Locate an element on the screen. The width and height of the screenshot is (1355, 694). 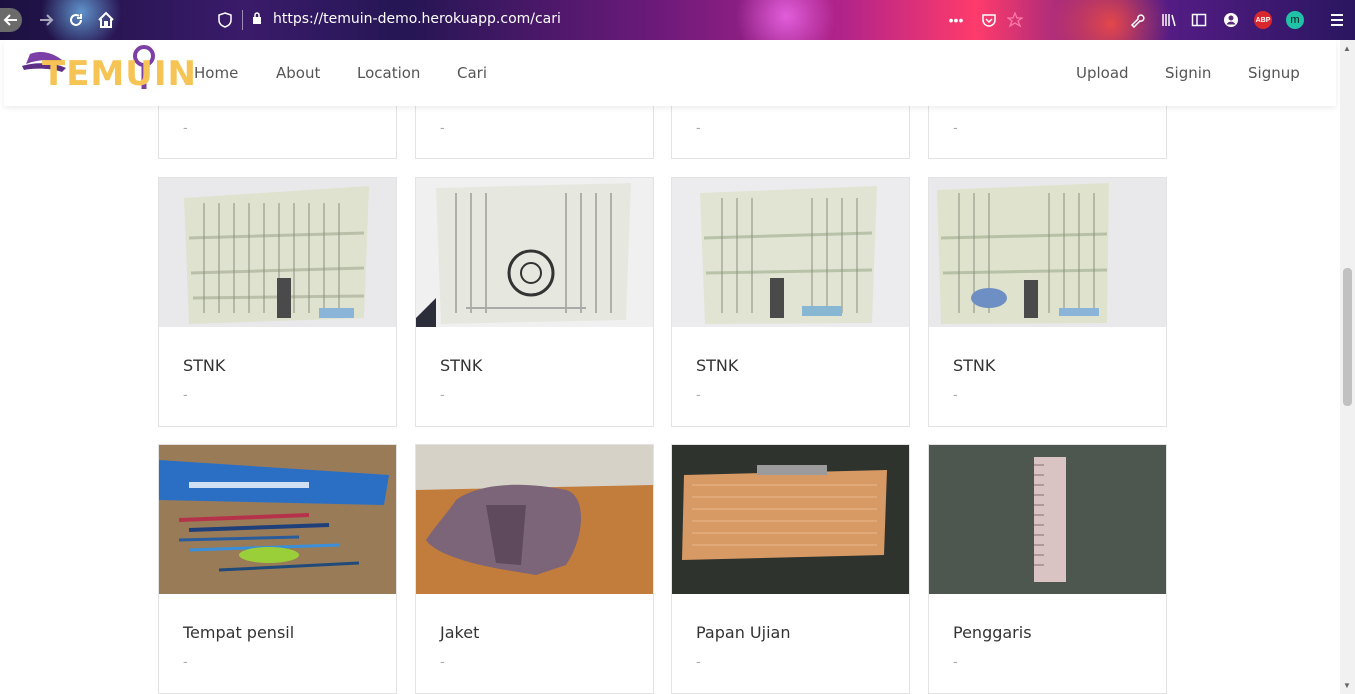
wrench-icon is located at coordinates (1137, 20).